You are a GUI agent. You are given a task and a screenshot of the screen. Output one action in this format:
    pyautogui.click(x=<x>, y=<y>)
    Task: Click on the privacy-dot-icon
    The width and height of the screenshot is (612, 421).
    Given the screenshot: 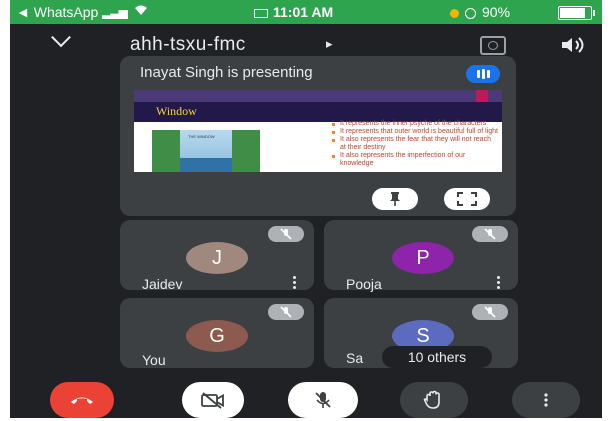 What is the action you would take?
    pyautogui.click(x=454, y=13)
    